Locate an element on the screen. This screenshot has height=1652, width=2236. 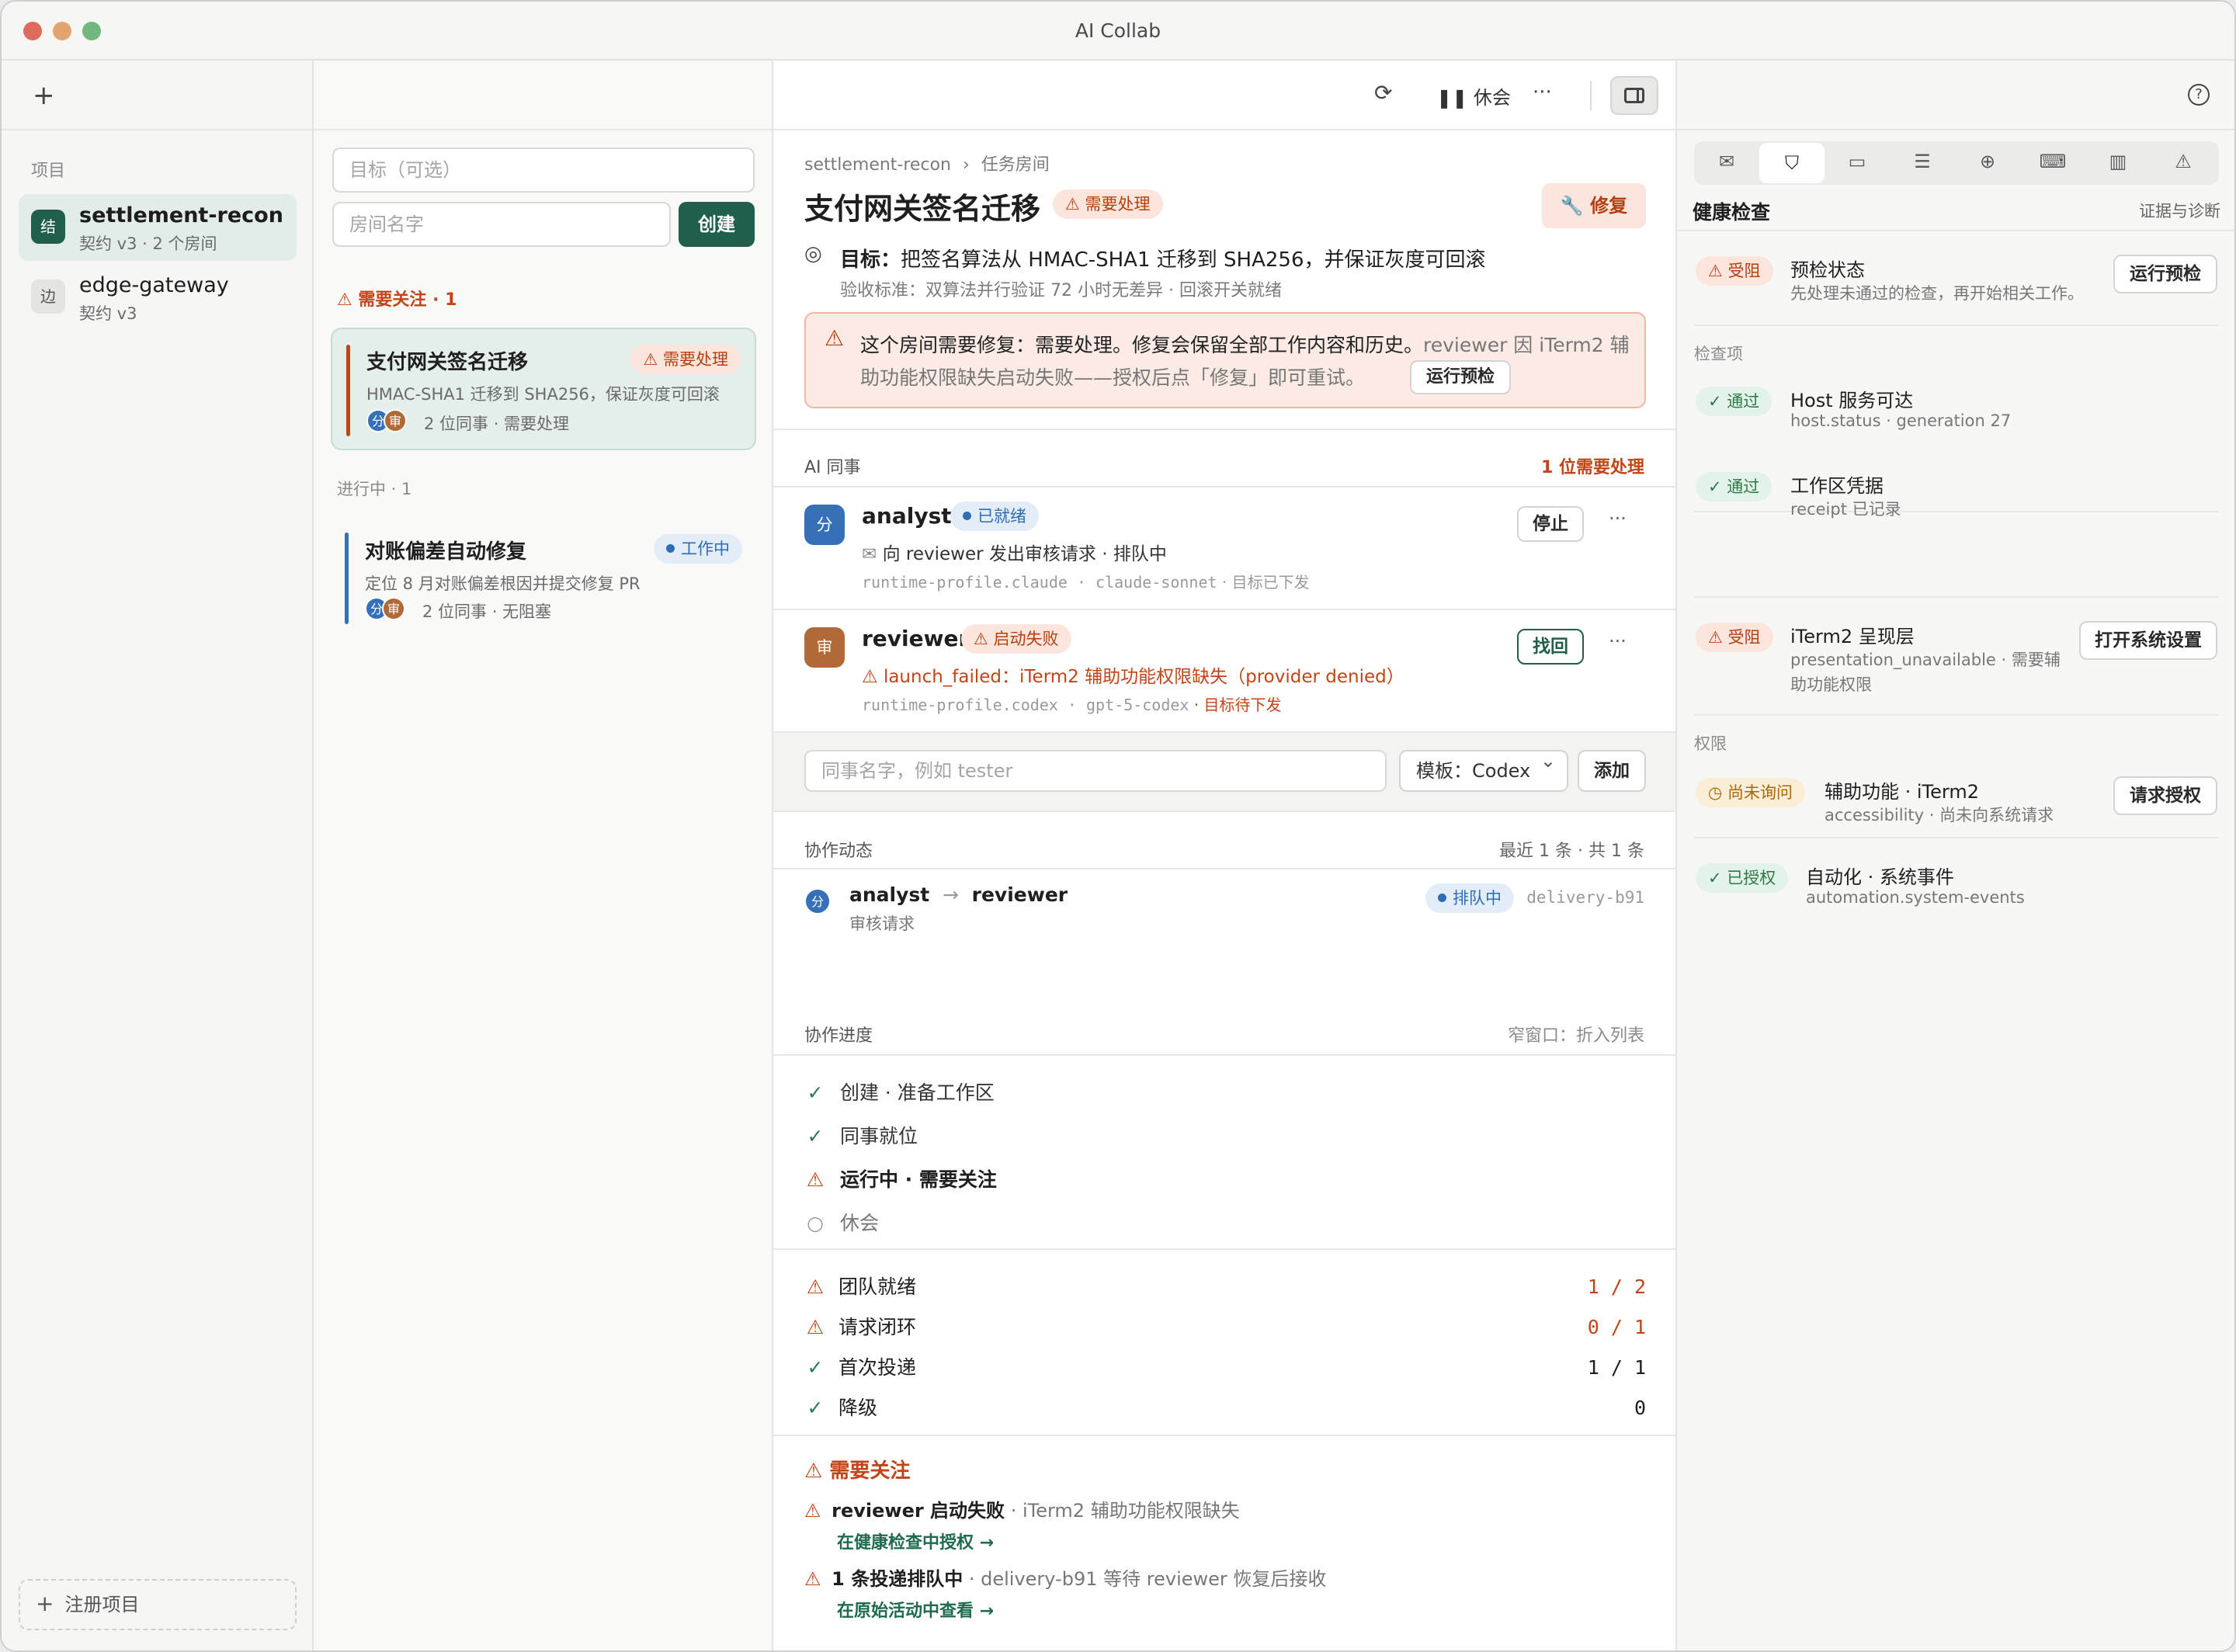
sidebar-toggle-icon is located at coordinates (1634, 95).